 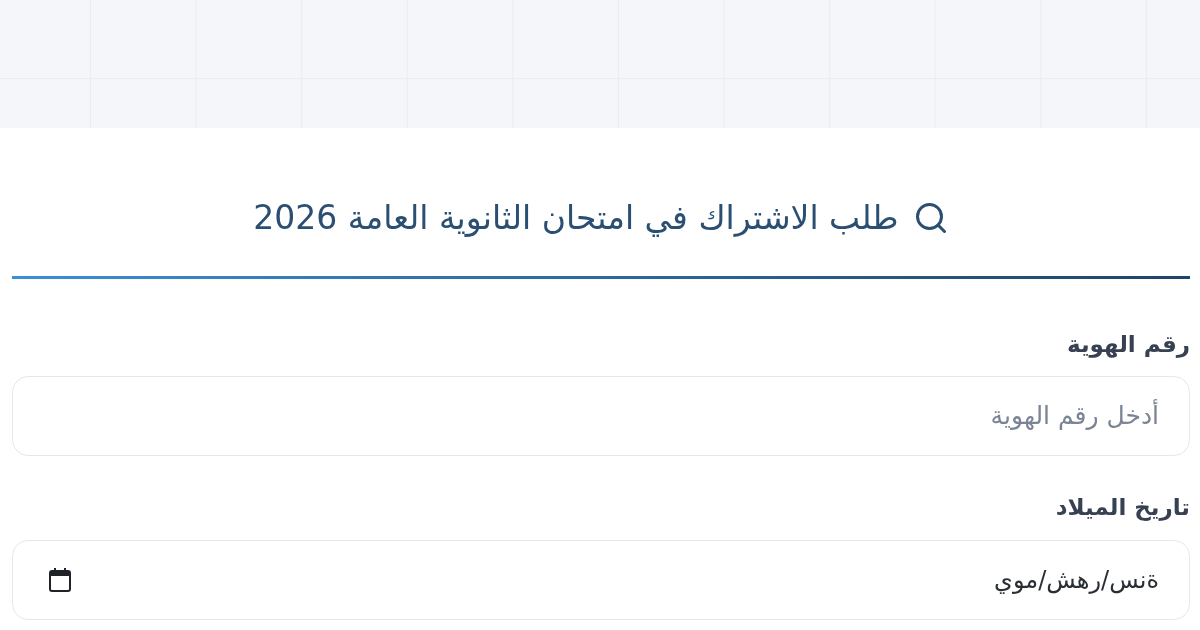 I want to click on form-title: طلب الاشتراك في امتحان الثانوية العامة 2026, so click(x=576, y=218).